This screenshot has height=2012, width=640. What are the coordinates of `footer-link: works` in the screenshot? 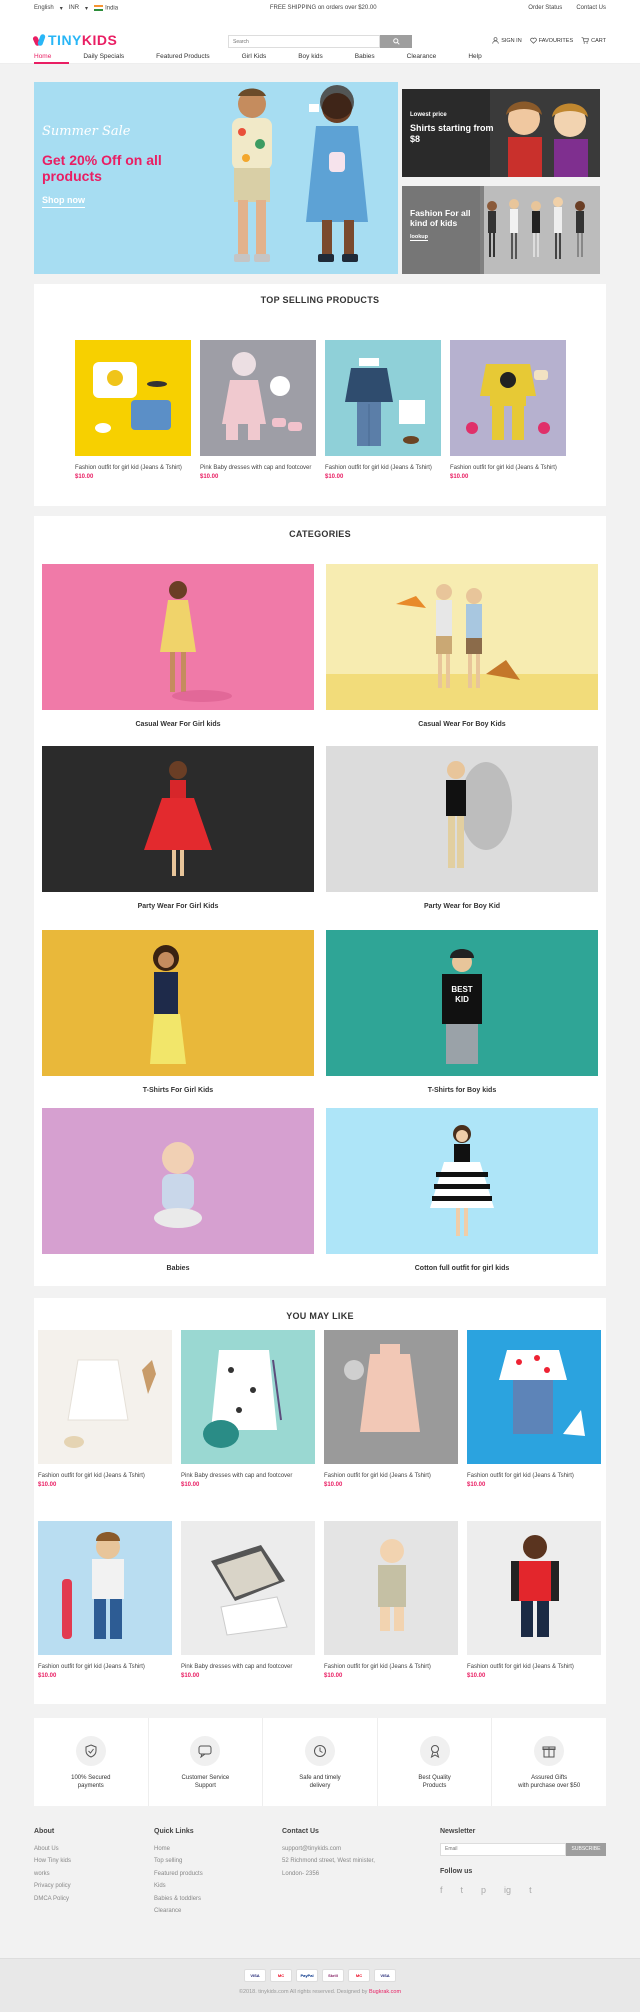 It's located at (52, 1874).